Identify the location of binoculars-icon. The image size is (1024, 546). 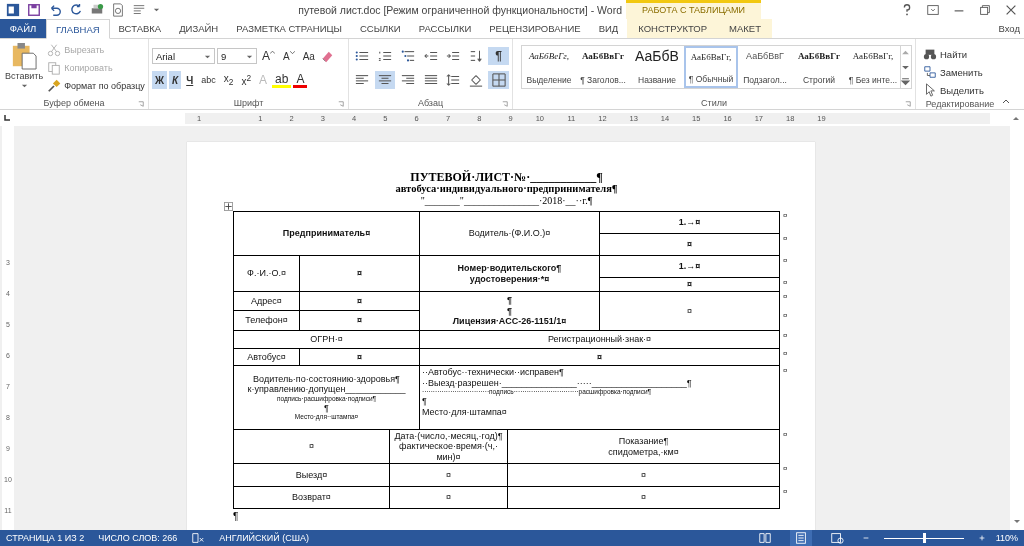
(930, 54).